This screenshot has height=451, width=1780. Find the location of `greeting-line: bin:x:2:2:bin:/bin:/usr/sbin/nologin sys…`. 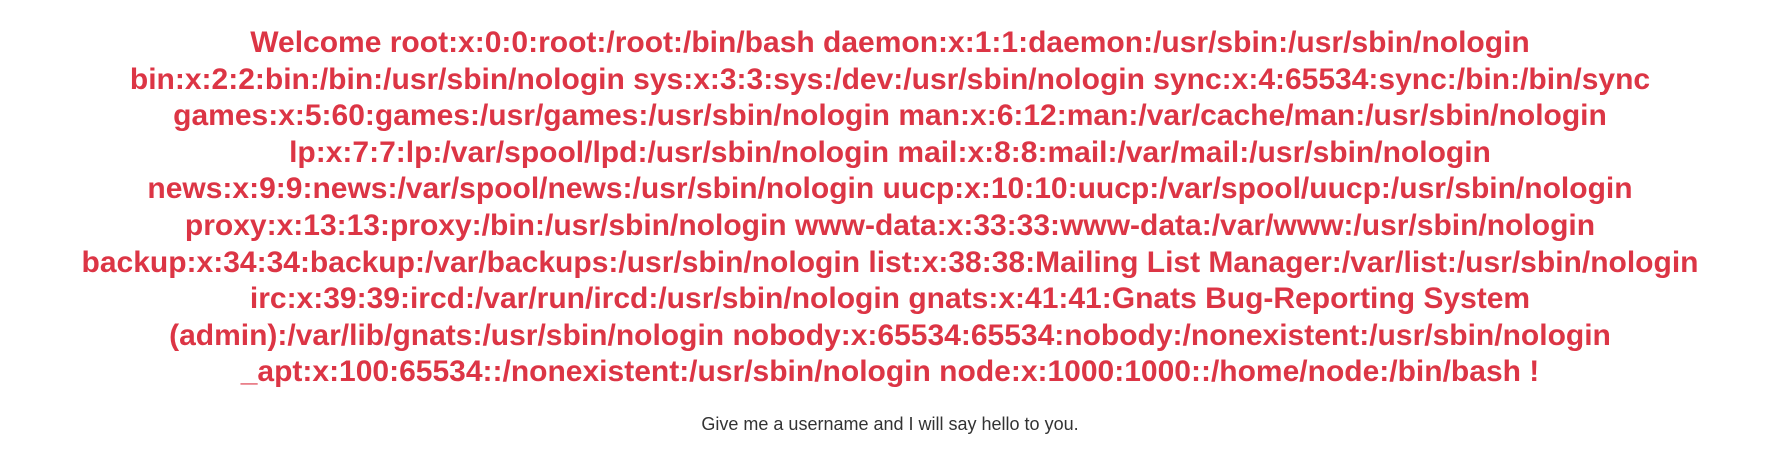

greeting-line: bin:x:2:2:bin:/bin:/usr/sbin/nologin sys… is located at coordinates (890, 79).